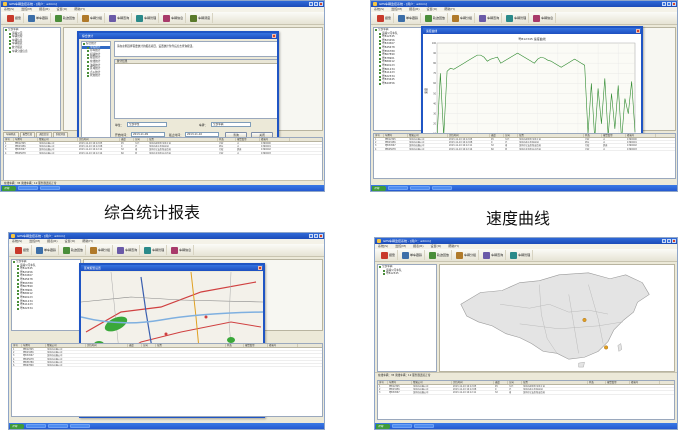  Describe the element at coordinates (606, 347) in the screenshot. I see `vehicle-marker` at that location.